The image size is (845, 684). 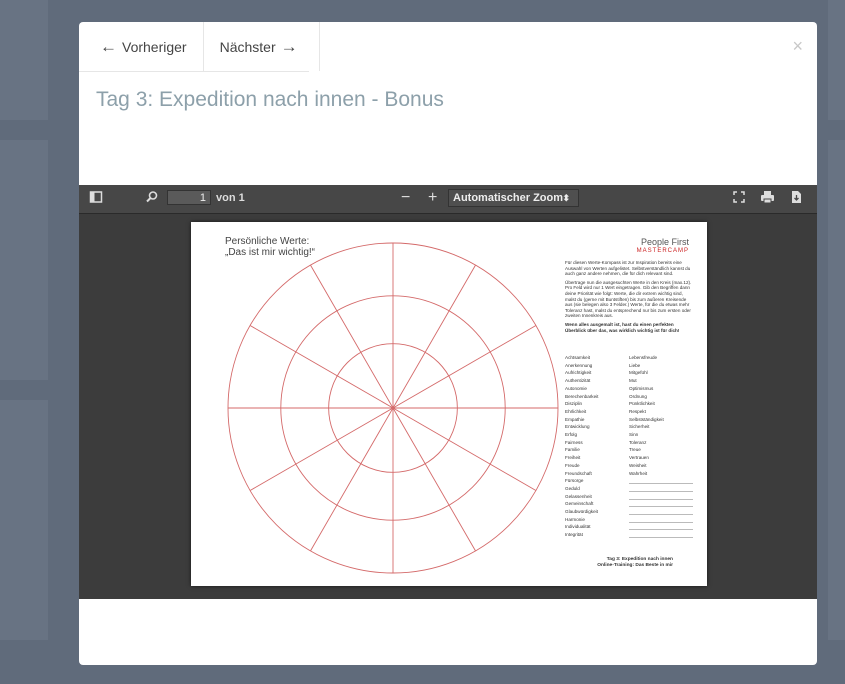 What do you see at coordinates (643, 357) in the screenshot?
I see `value-item: Lebensfreude` at bounding box center [643, 357].